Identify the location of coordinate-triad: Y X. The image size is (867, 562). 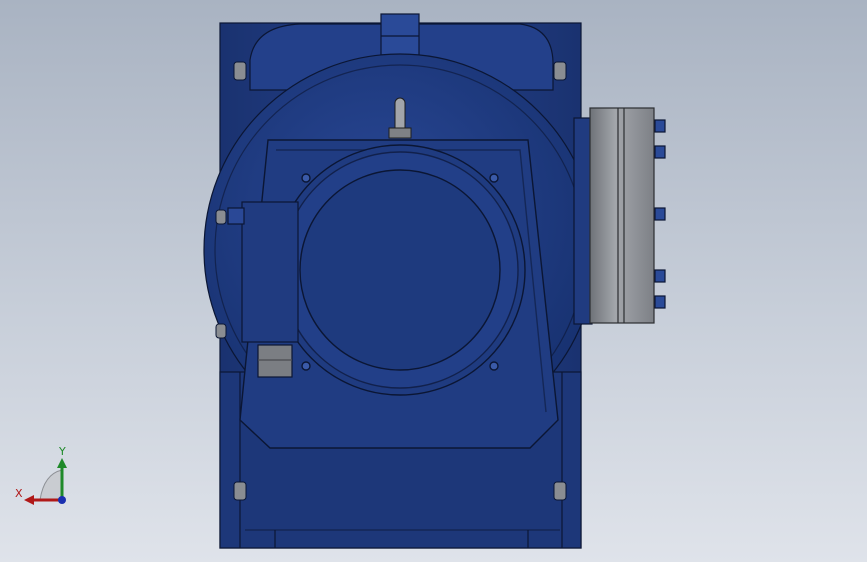
(41, 475).